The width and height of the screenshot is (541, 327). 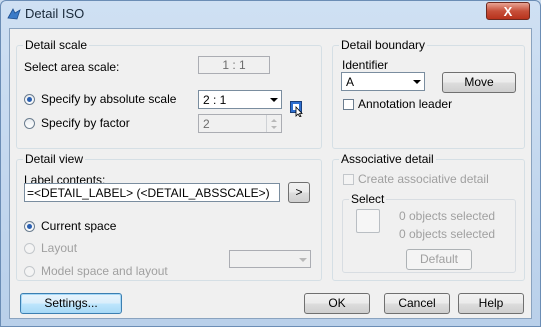 What do you see at coordinates (368, 221) in the screenshot?
I see `select-objects-button` at bounding box center [368, 221].